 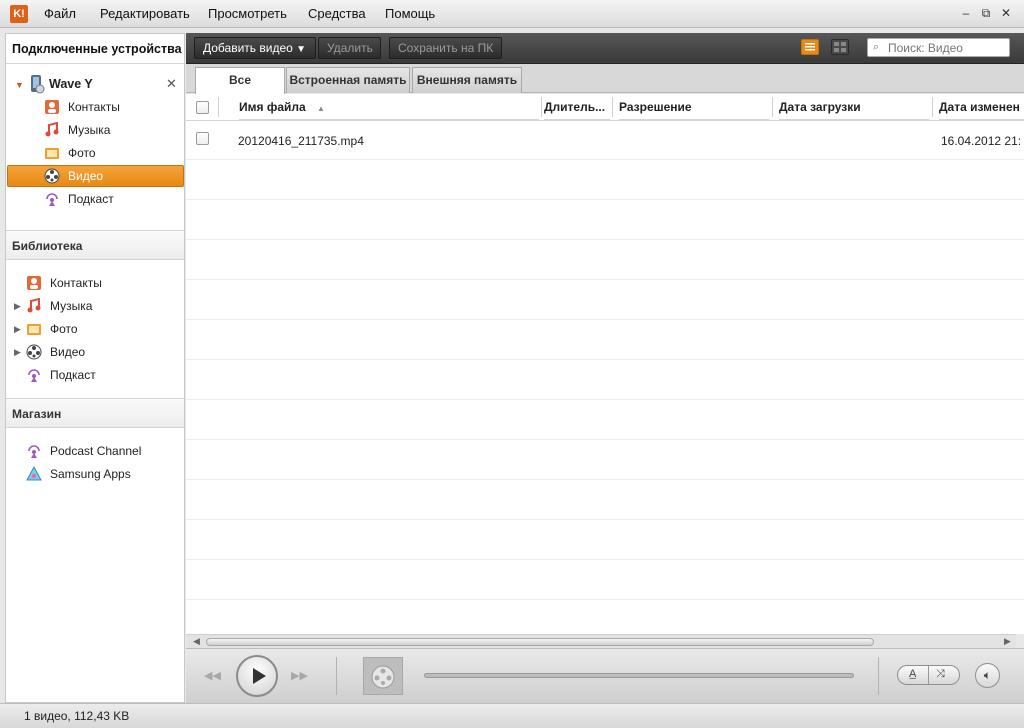 I want to click on grid-view-icon, so click(x=840, y=47).